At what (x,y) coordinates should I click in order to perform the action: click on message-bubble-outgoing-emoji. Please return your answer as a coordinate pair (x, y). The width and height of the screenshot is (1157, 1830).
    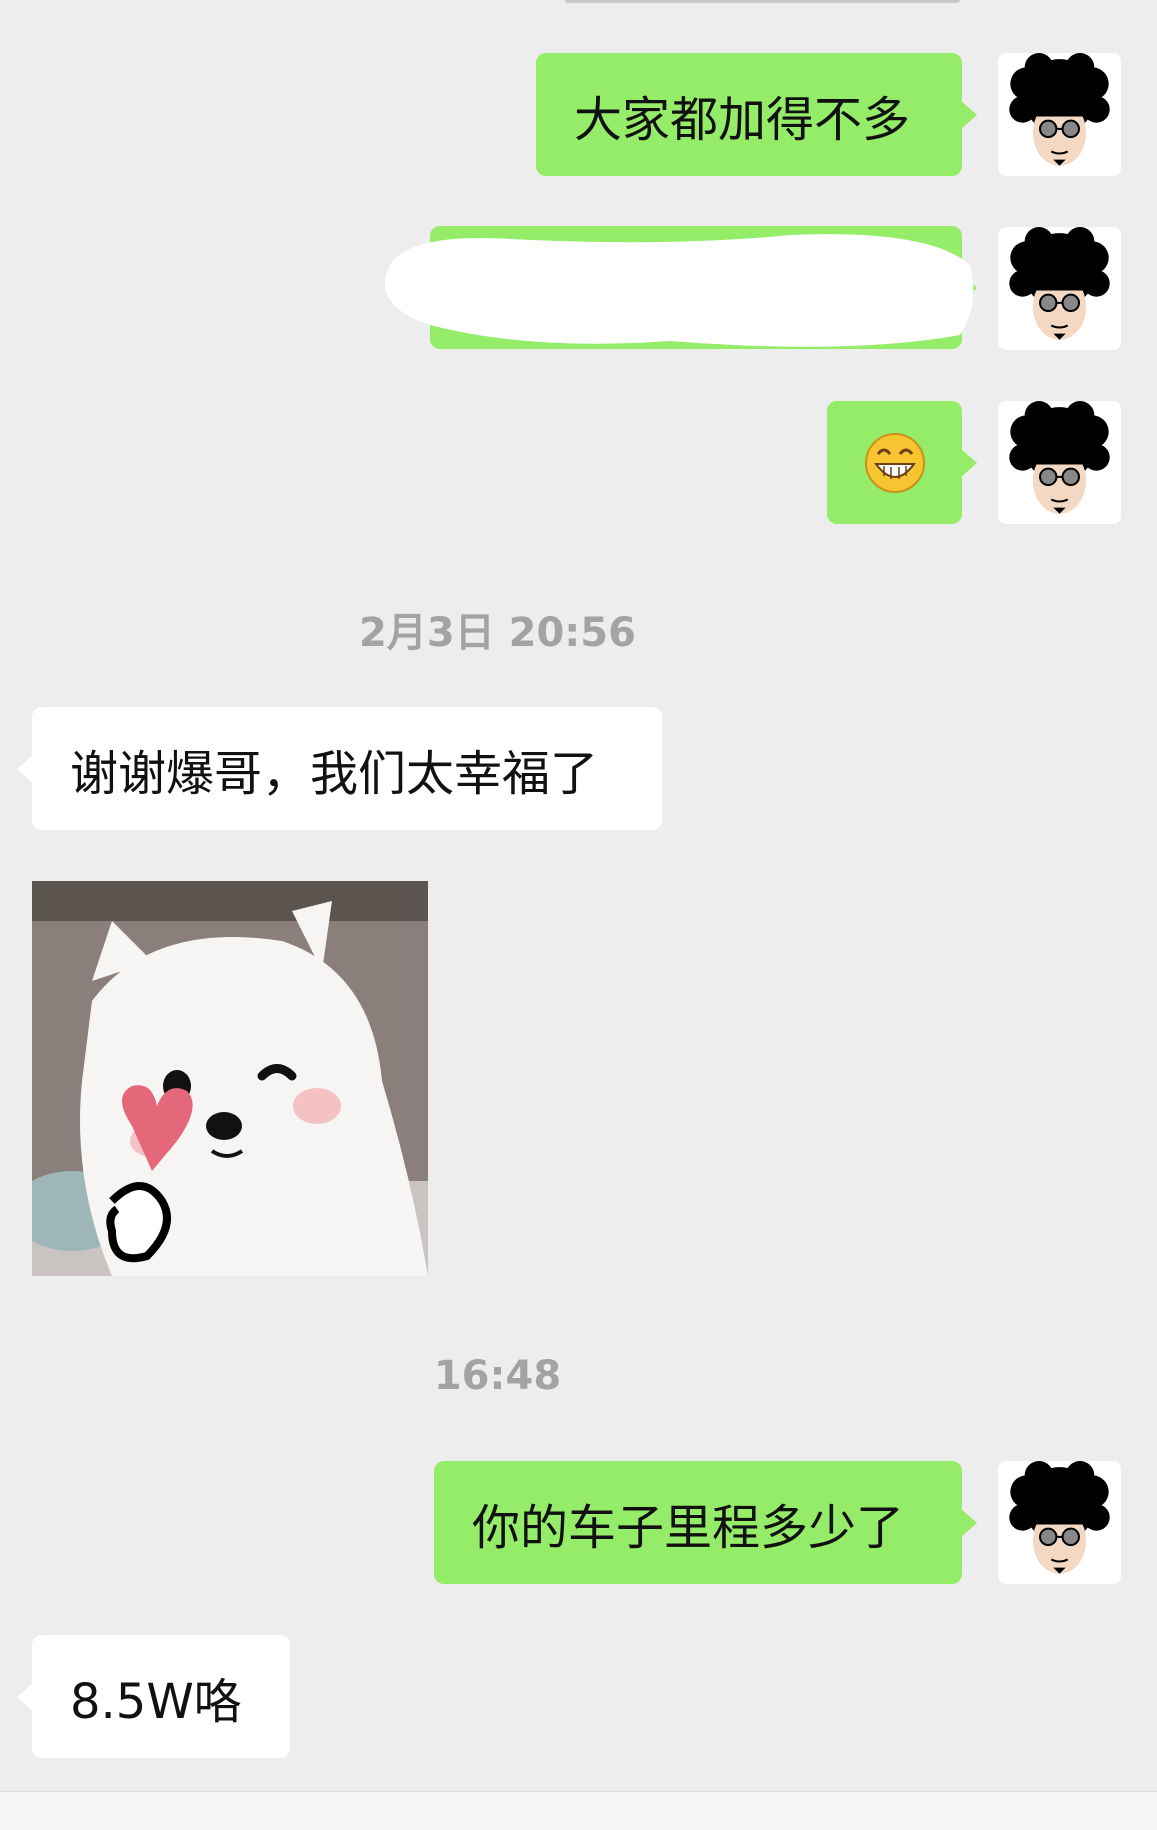
    Looking at the image, I should click on (902, 462).